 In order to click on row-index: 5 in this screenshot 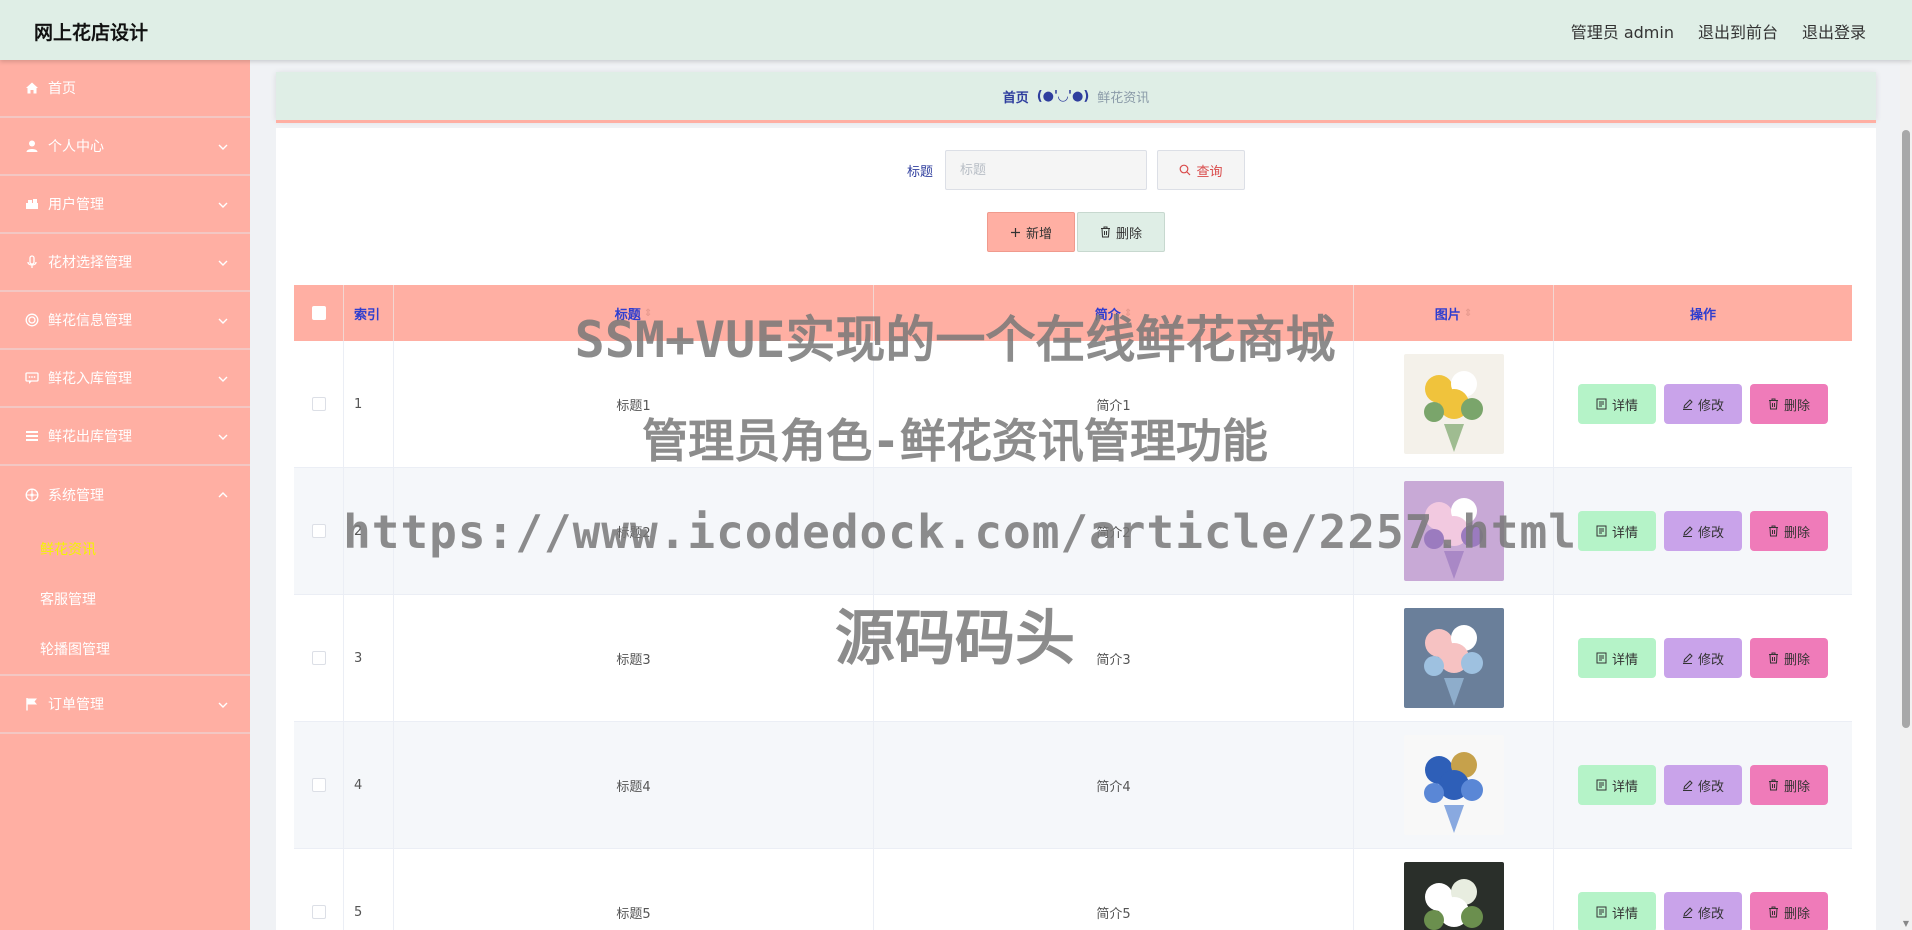, I will do `click(369, 889)`.